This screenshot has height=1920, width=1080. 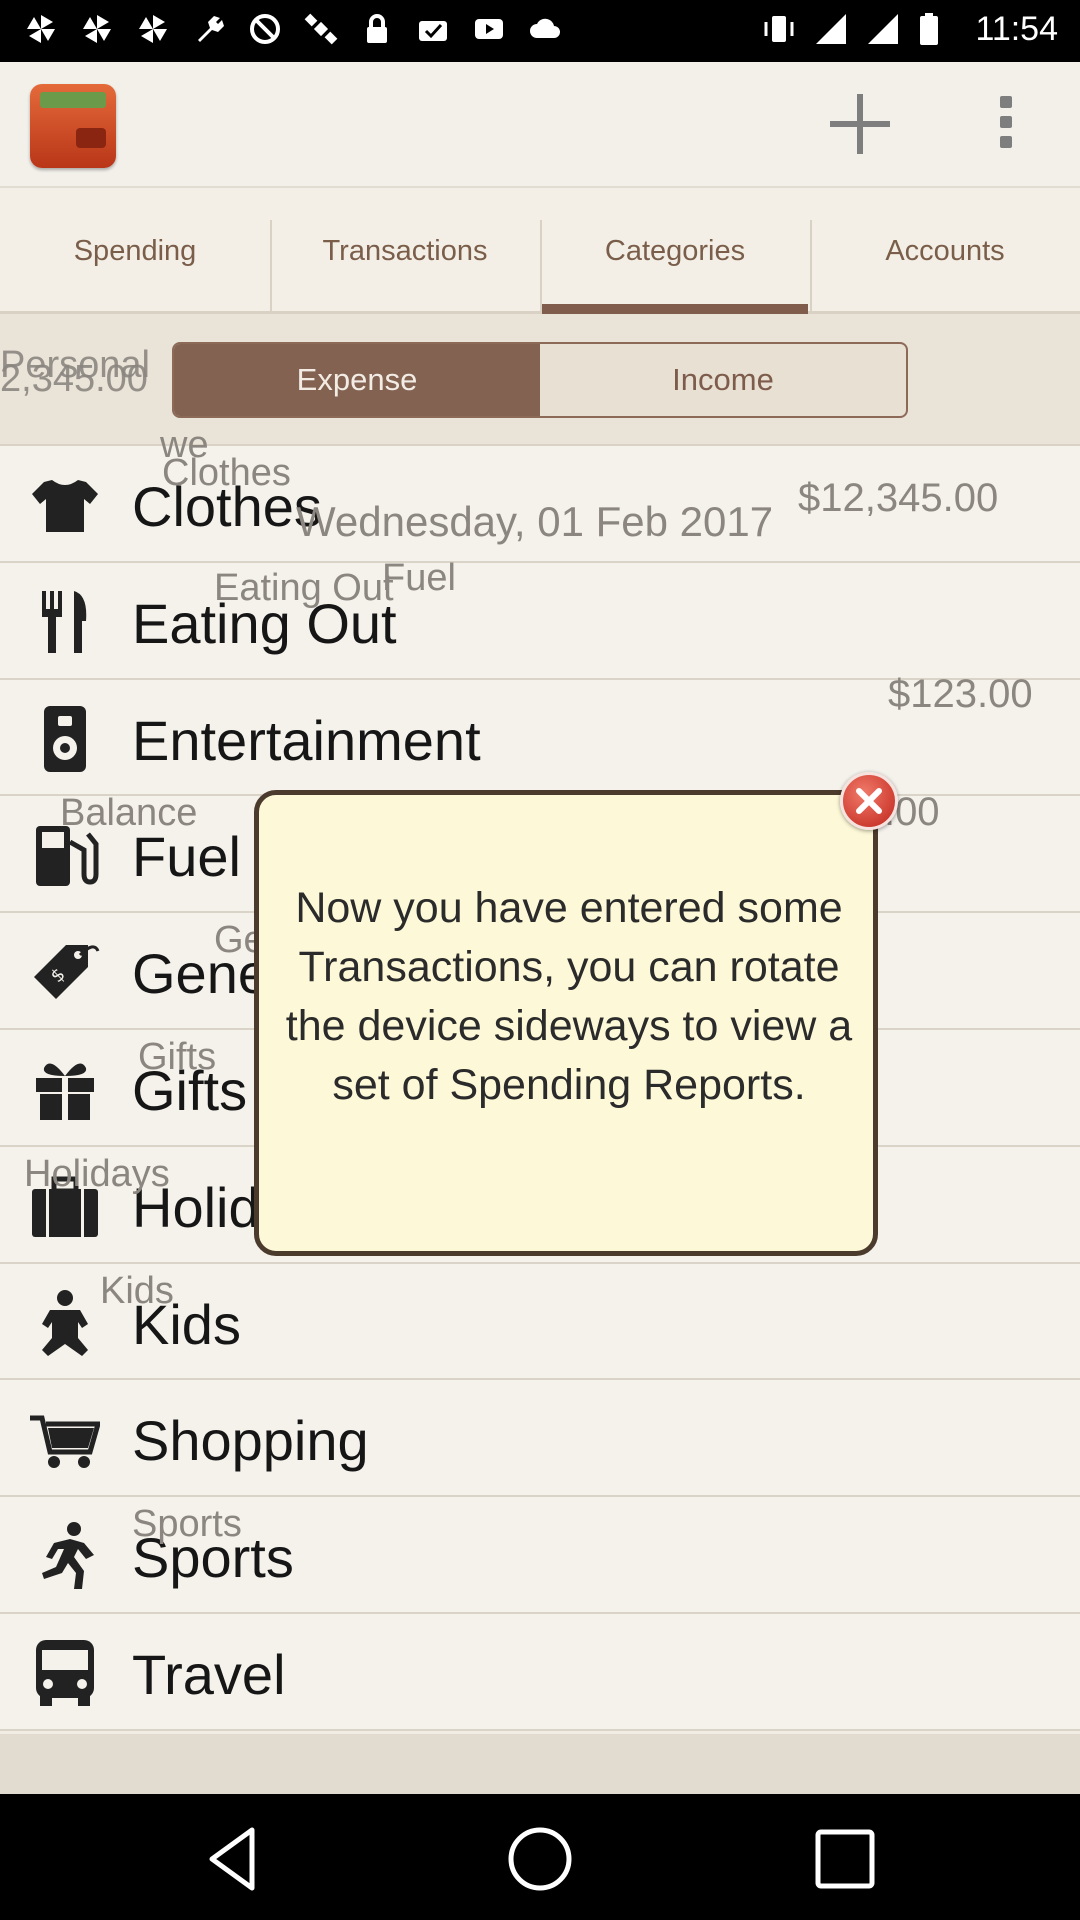 I want to click on satellite-icon, so click(x=321, y=29).